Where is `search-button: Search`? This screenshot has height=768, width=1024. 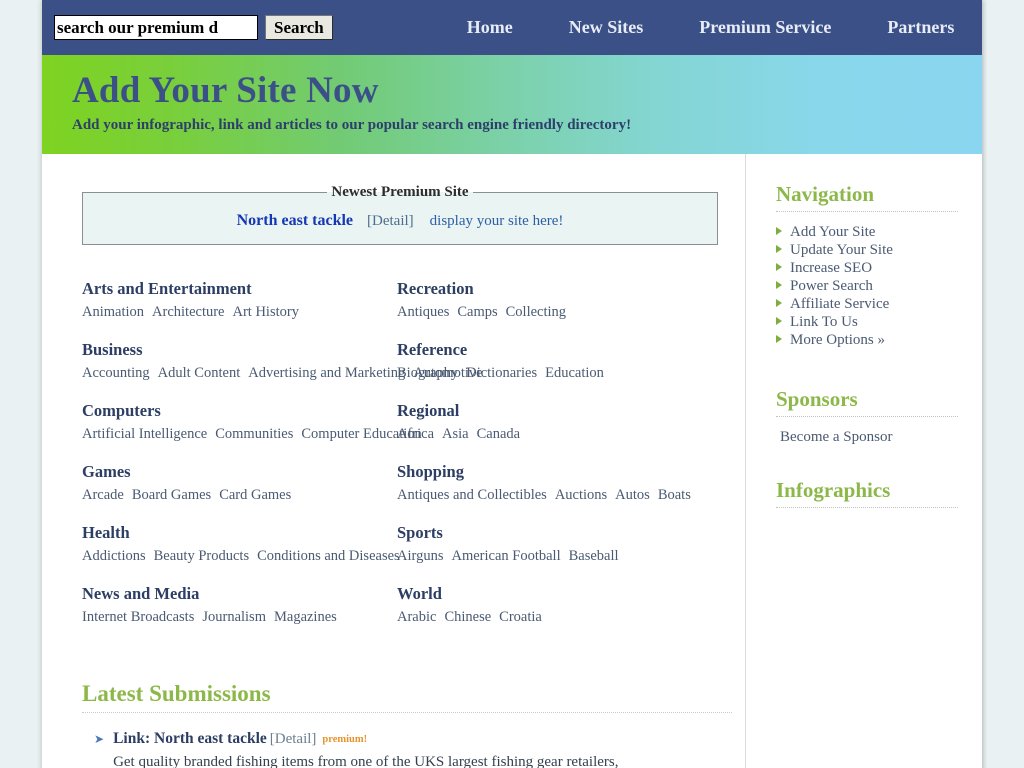
search-button: Search is located at coordinates (299, 27).